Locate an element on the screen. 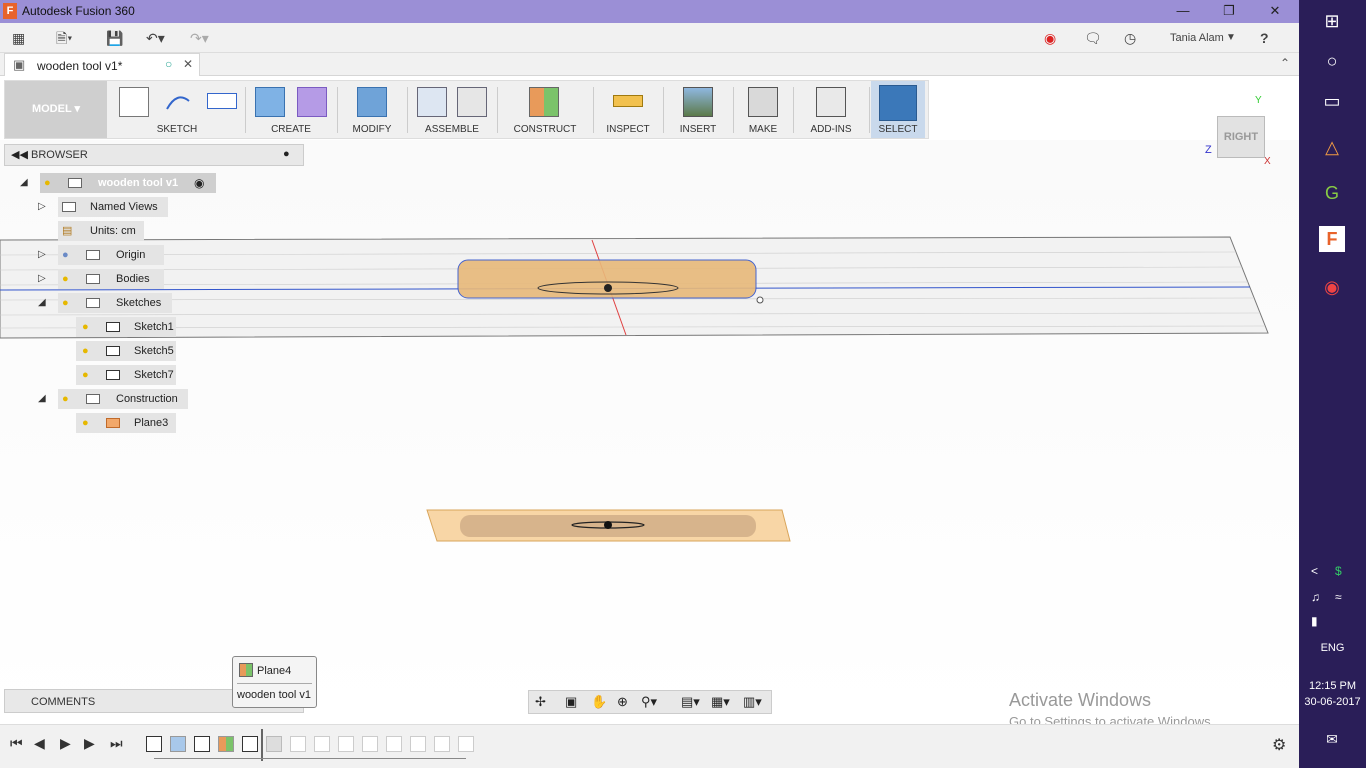 This screenshot has width=1366, height=768. browser-panel-header: ◀◀ BROWSER ● is located at coordinates (154, 155).